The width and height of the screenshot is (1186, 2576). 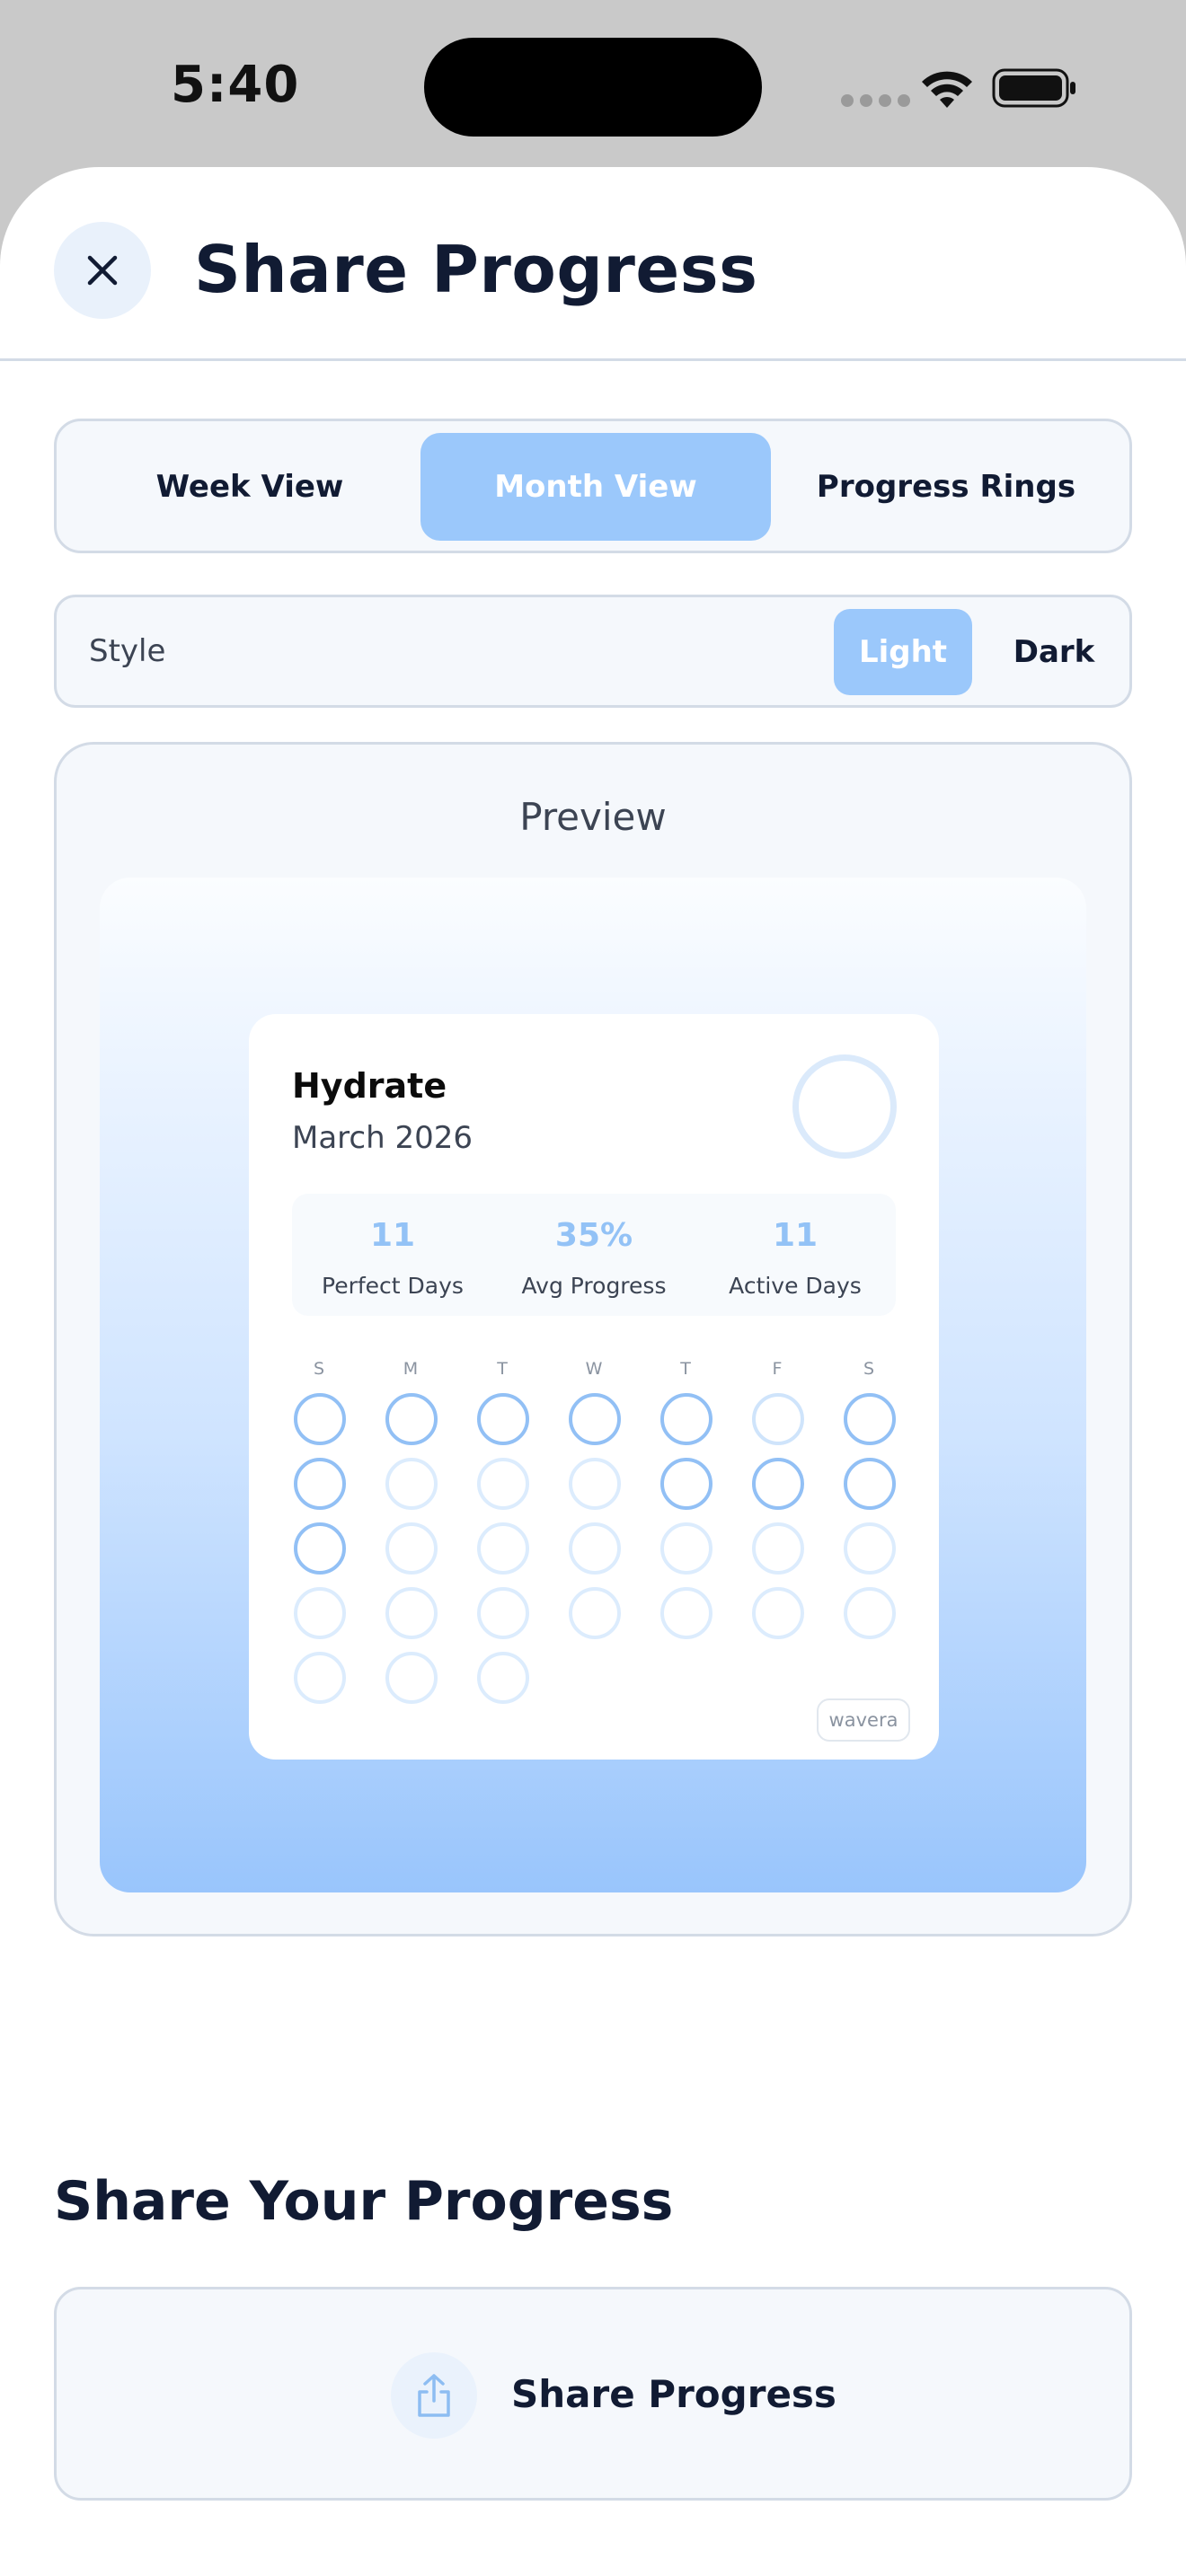 I want to click on progress-ring-icon, so click(x=844, y=1106).